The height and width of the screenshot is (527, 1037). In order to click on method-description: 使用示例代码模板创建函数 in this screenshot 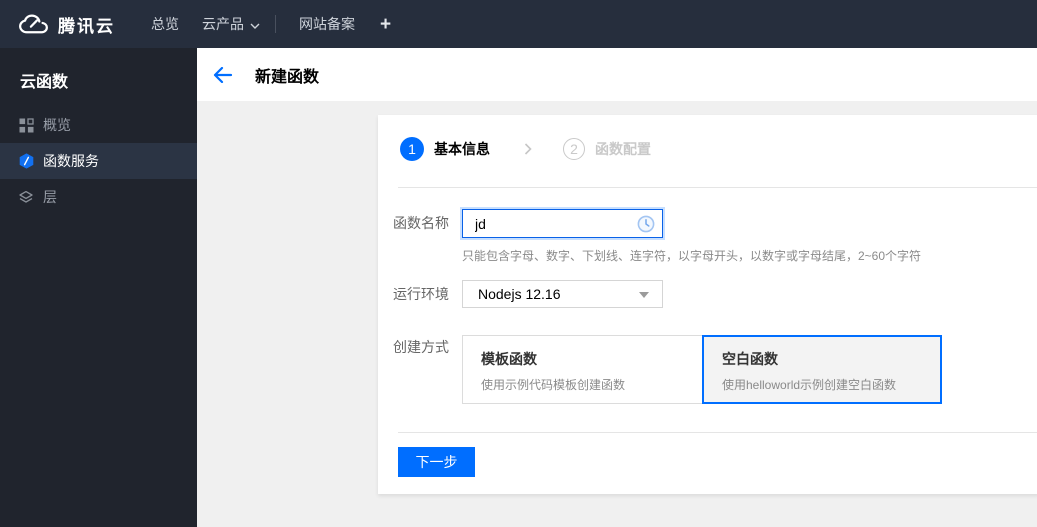, I will do `click(553, 385)`.